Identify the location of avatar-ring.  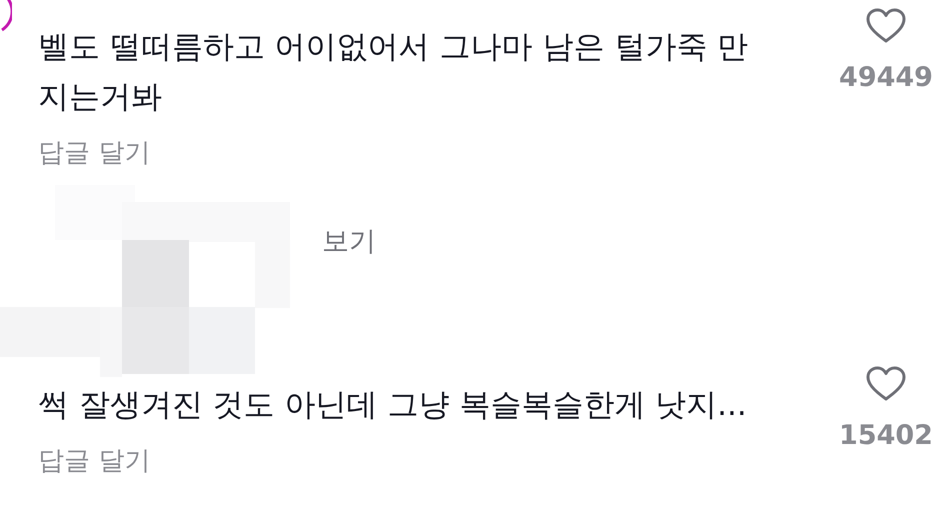
(6, 16).